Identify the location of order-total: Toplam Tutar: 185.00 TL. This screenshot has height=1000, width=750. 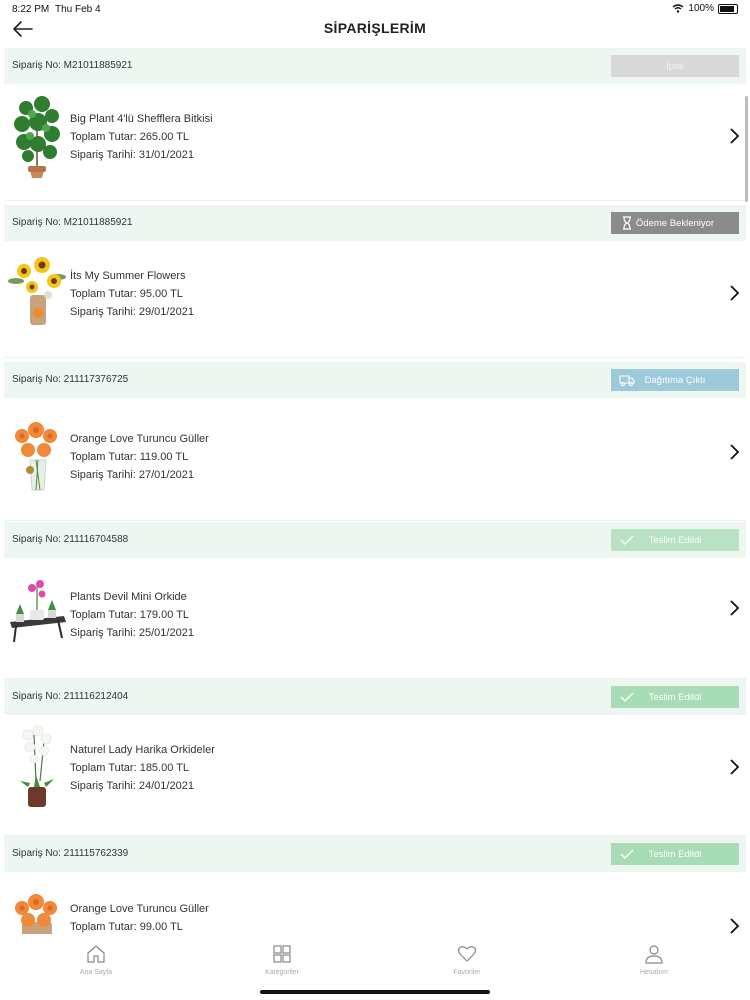
(130, 768).